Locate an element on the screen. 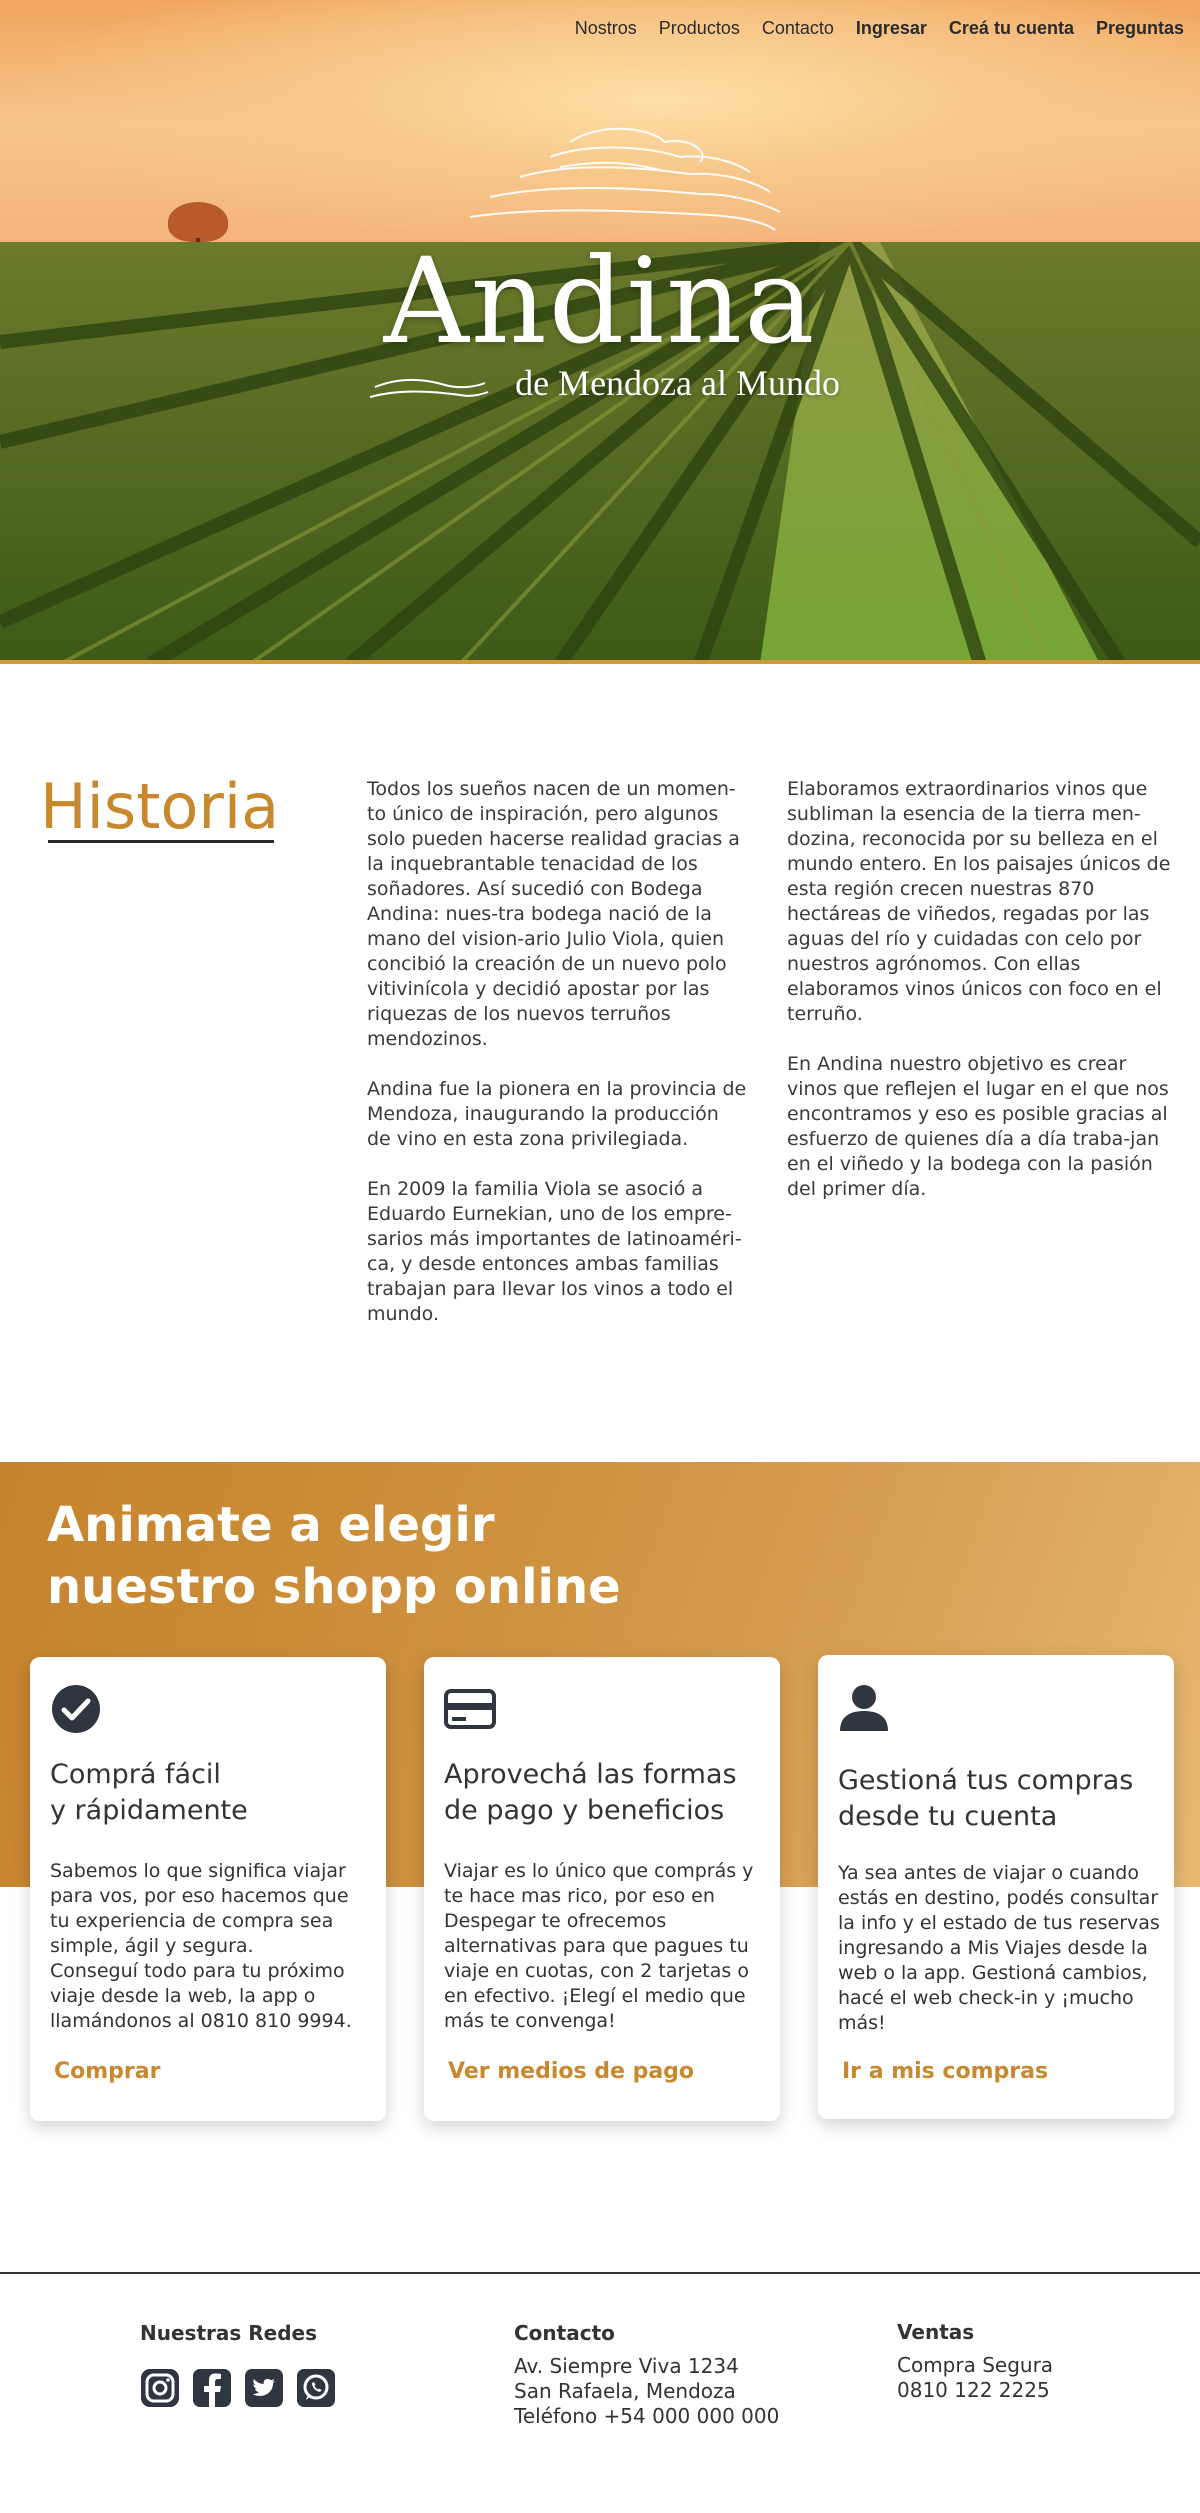  nav-item-nosotros: Nostros is located at coordinates (606, 28).